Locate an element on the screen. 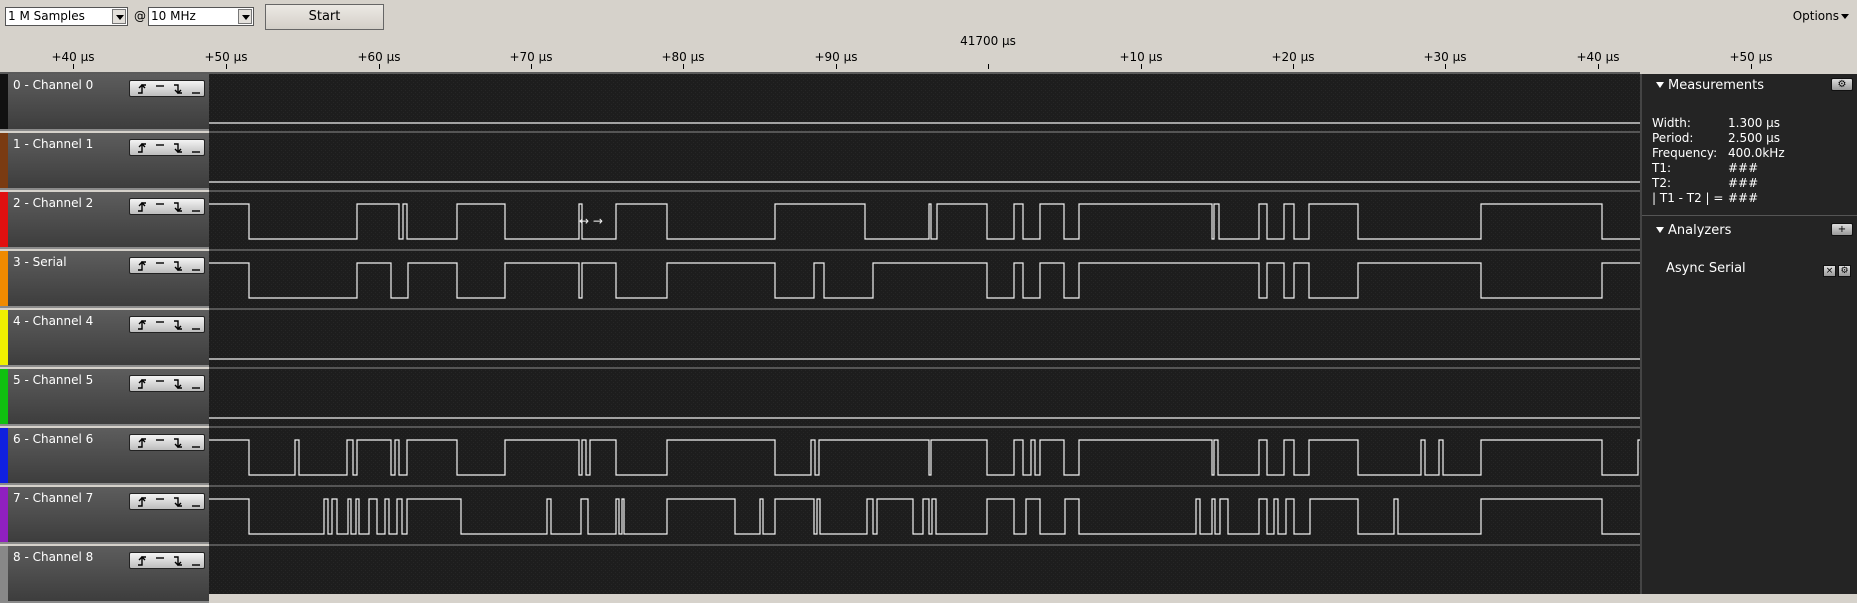  measurement-row: Width: 1.300 µs is located at coordinates (1752, 123).